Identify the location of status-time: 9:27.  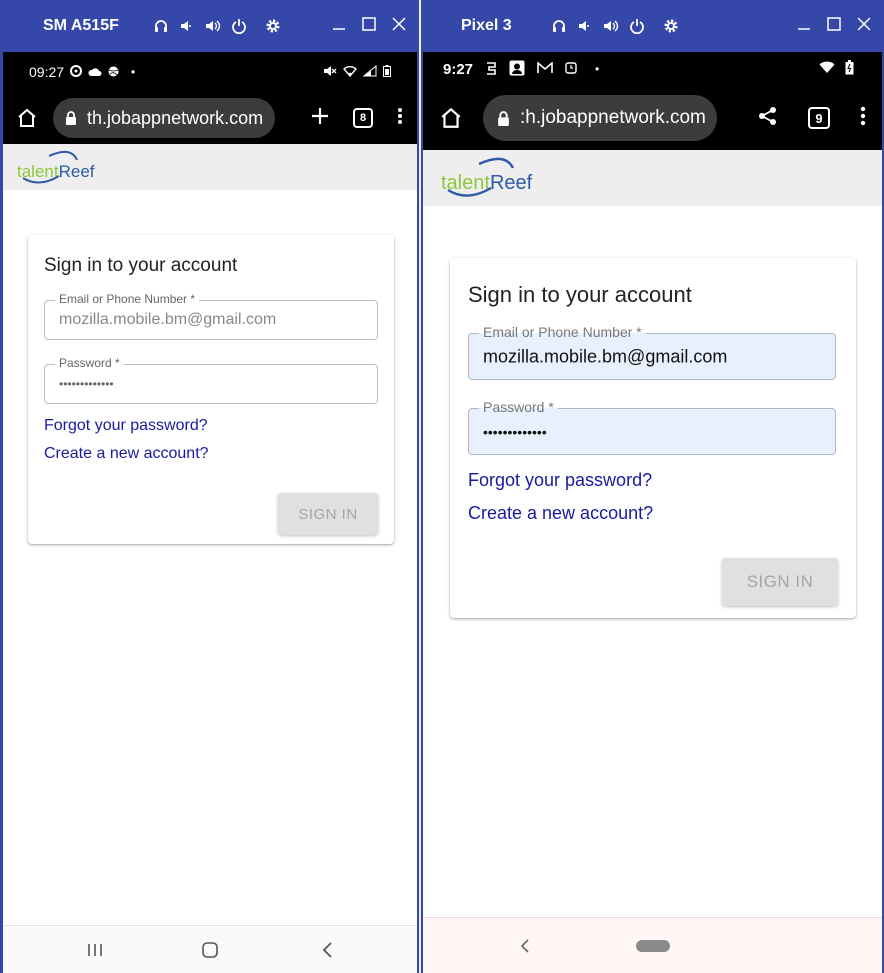
(458, 69).